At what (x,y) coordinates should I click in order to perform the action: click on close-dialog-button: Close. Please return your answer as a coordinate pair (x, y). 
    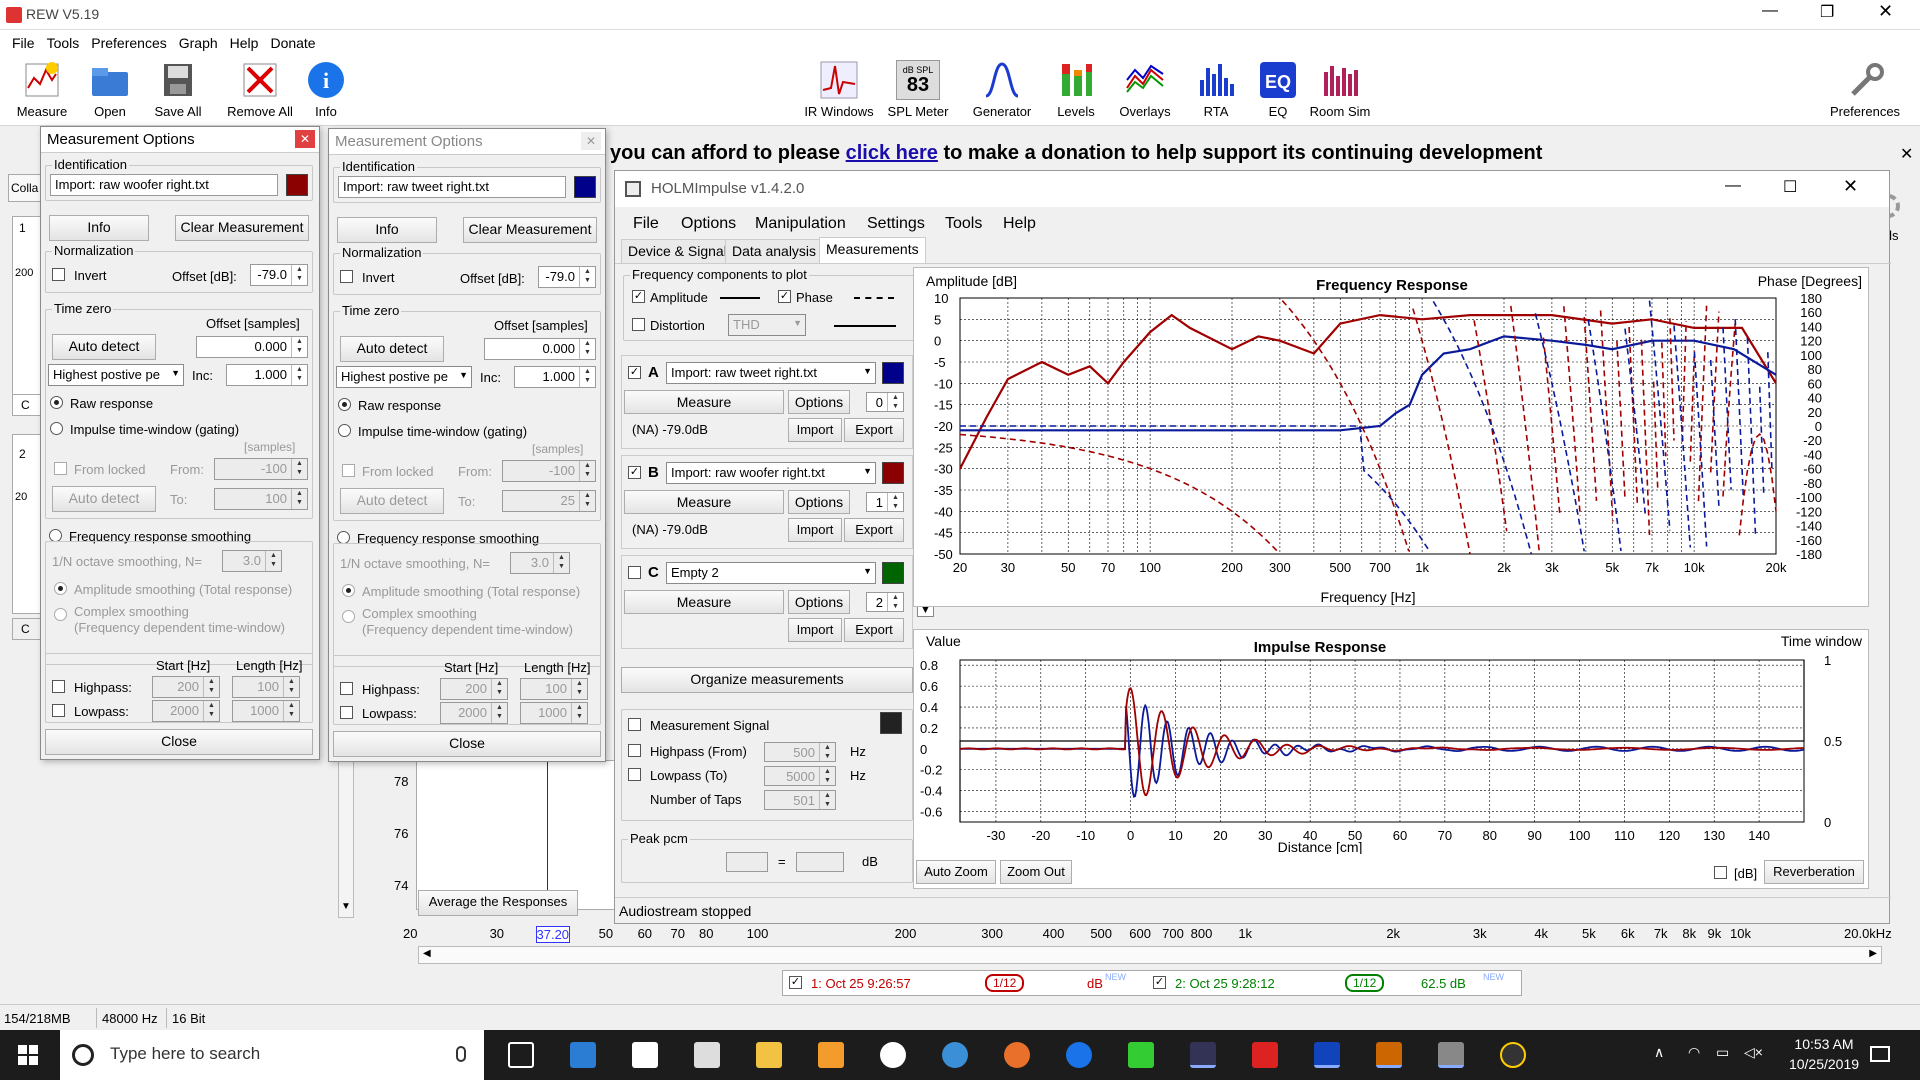
    Looking at the image, I should click on (179, 742).